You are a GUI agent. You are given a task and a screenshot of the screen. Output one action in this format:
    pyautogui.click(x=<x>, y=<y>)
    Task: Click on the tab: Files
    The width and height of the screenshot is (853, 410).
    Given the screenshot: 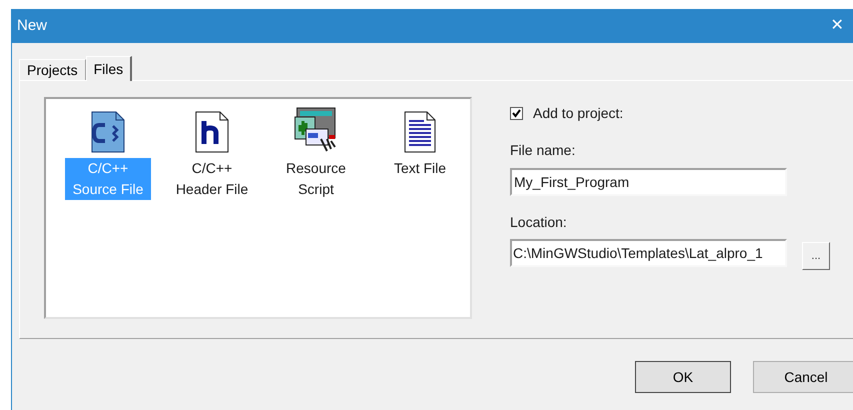 What is the action you would take?
    pyautogui.click(x=109, y=68)
    